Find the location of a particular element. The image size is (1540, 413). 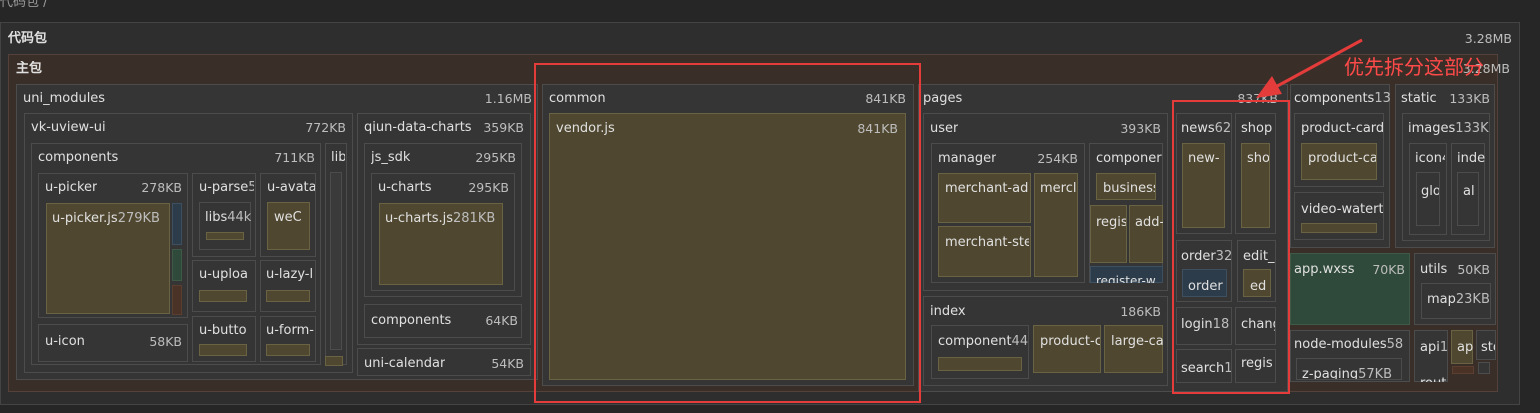

glo-folder is located at coordinates (1428, 199).